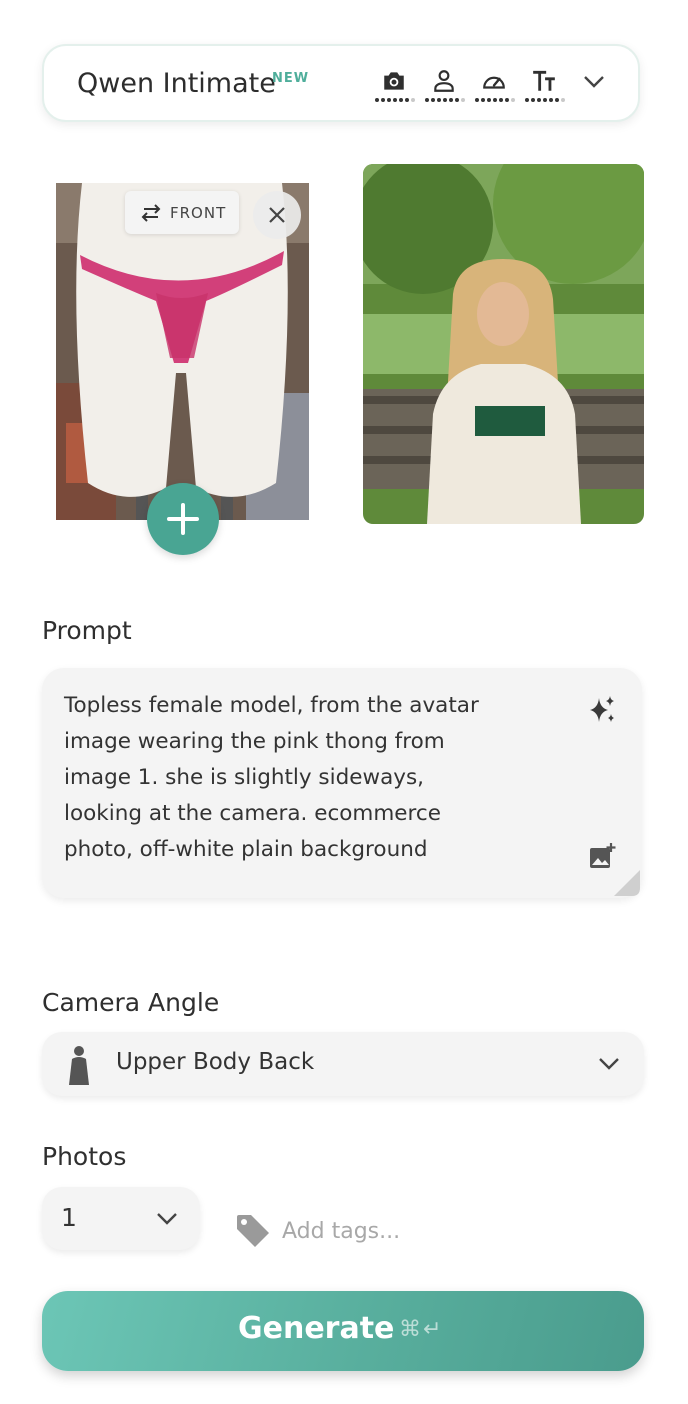 The image size is (688, 1404). I want to click on front-view-toggle: FRONT, so click(182, 212).